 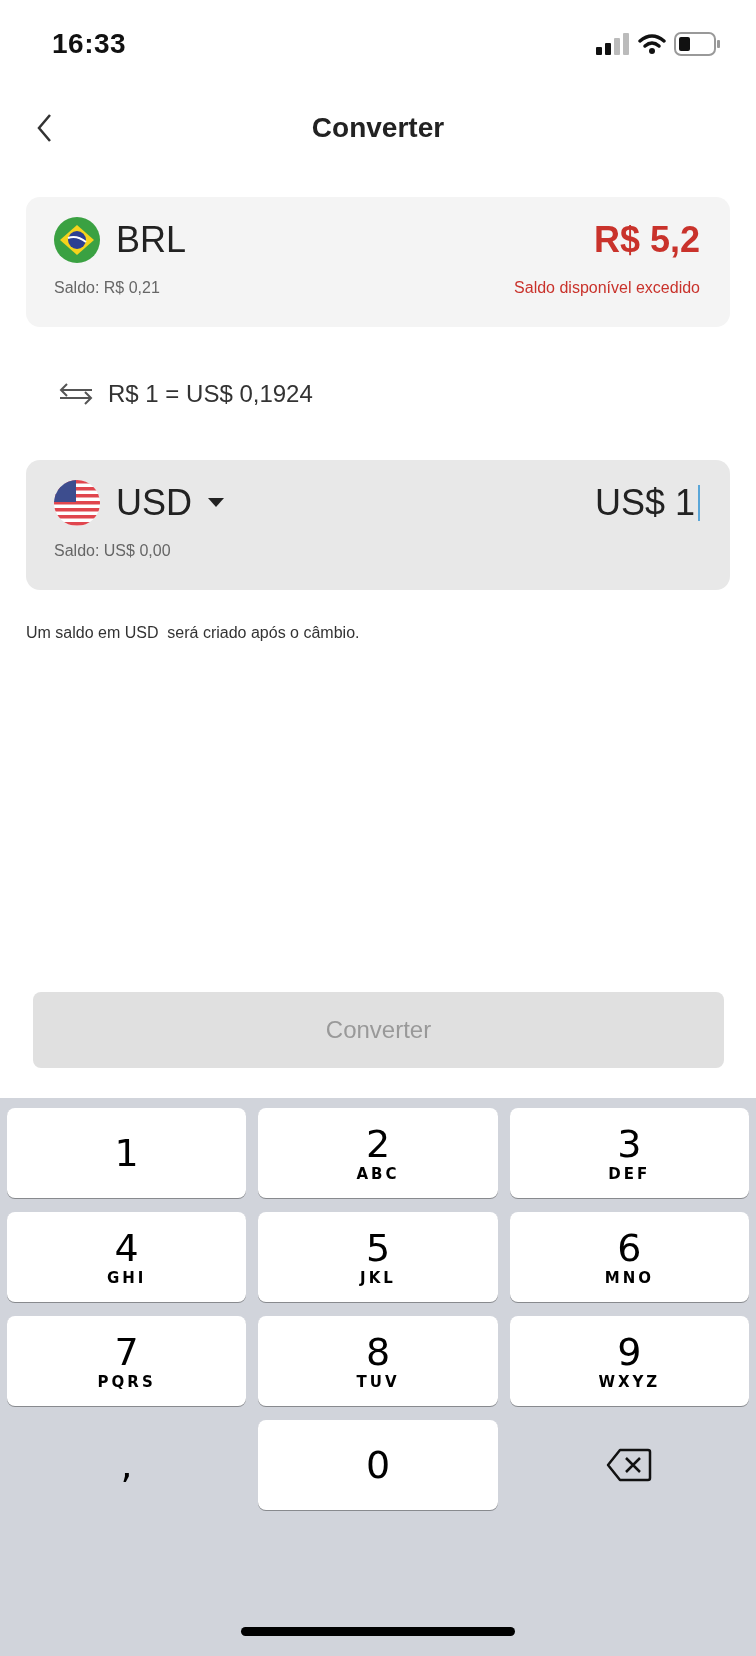 What do you see at coordinates (44, 128) in the screenshot?
I see `back-icon` at bounding box center [44, 128].